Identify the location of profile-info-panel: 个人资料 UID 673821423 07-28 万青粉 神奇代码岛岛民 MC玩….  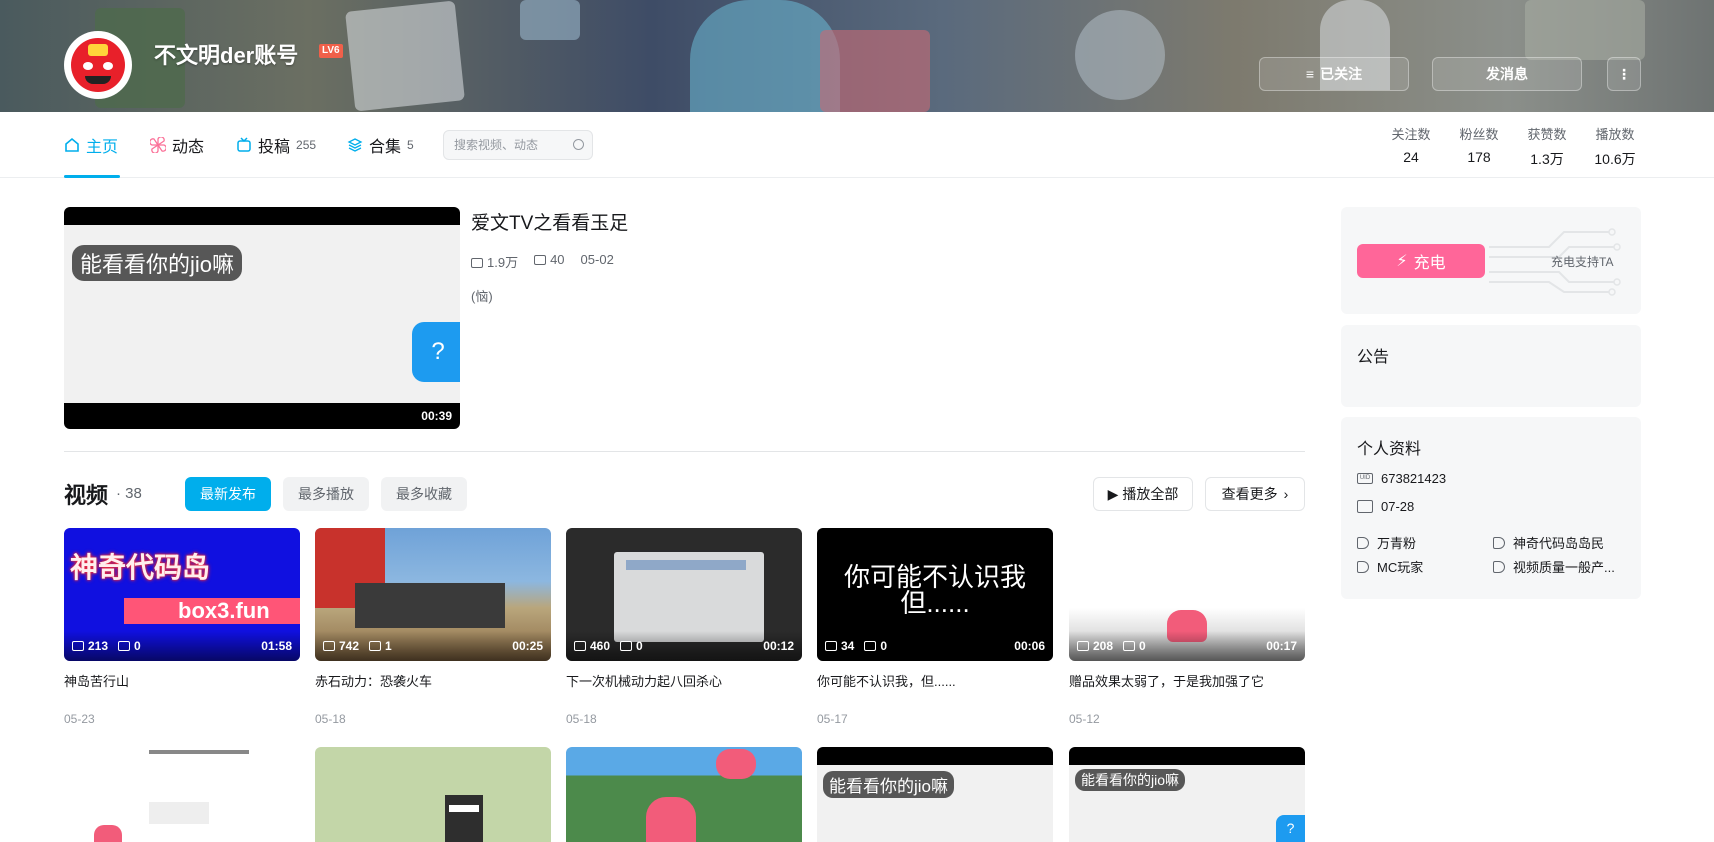
(1491, 508).